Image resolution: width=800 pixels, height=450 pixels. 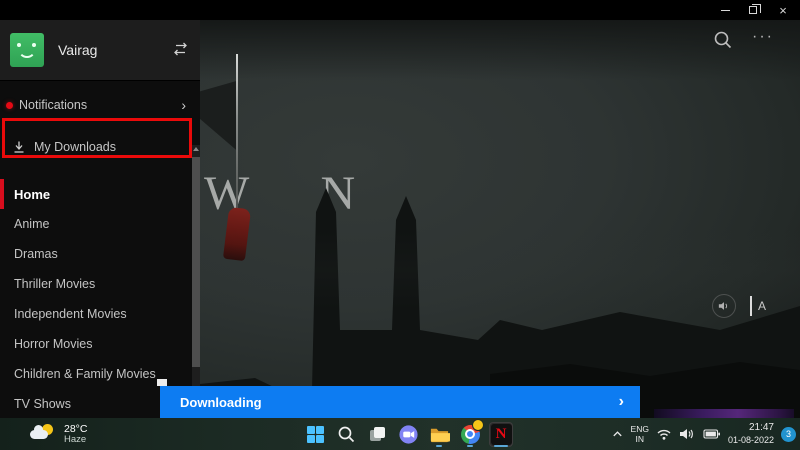 I want to click on minimize-icon, so click(x=725, y=10).